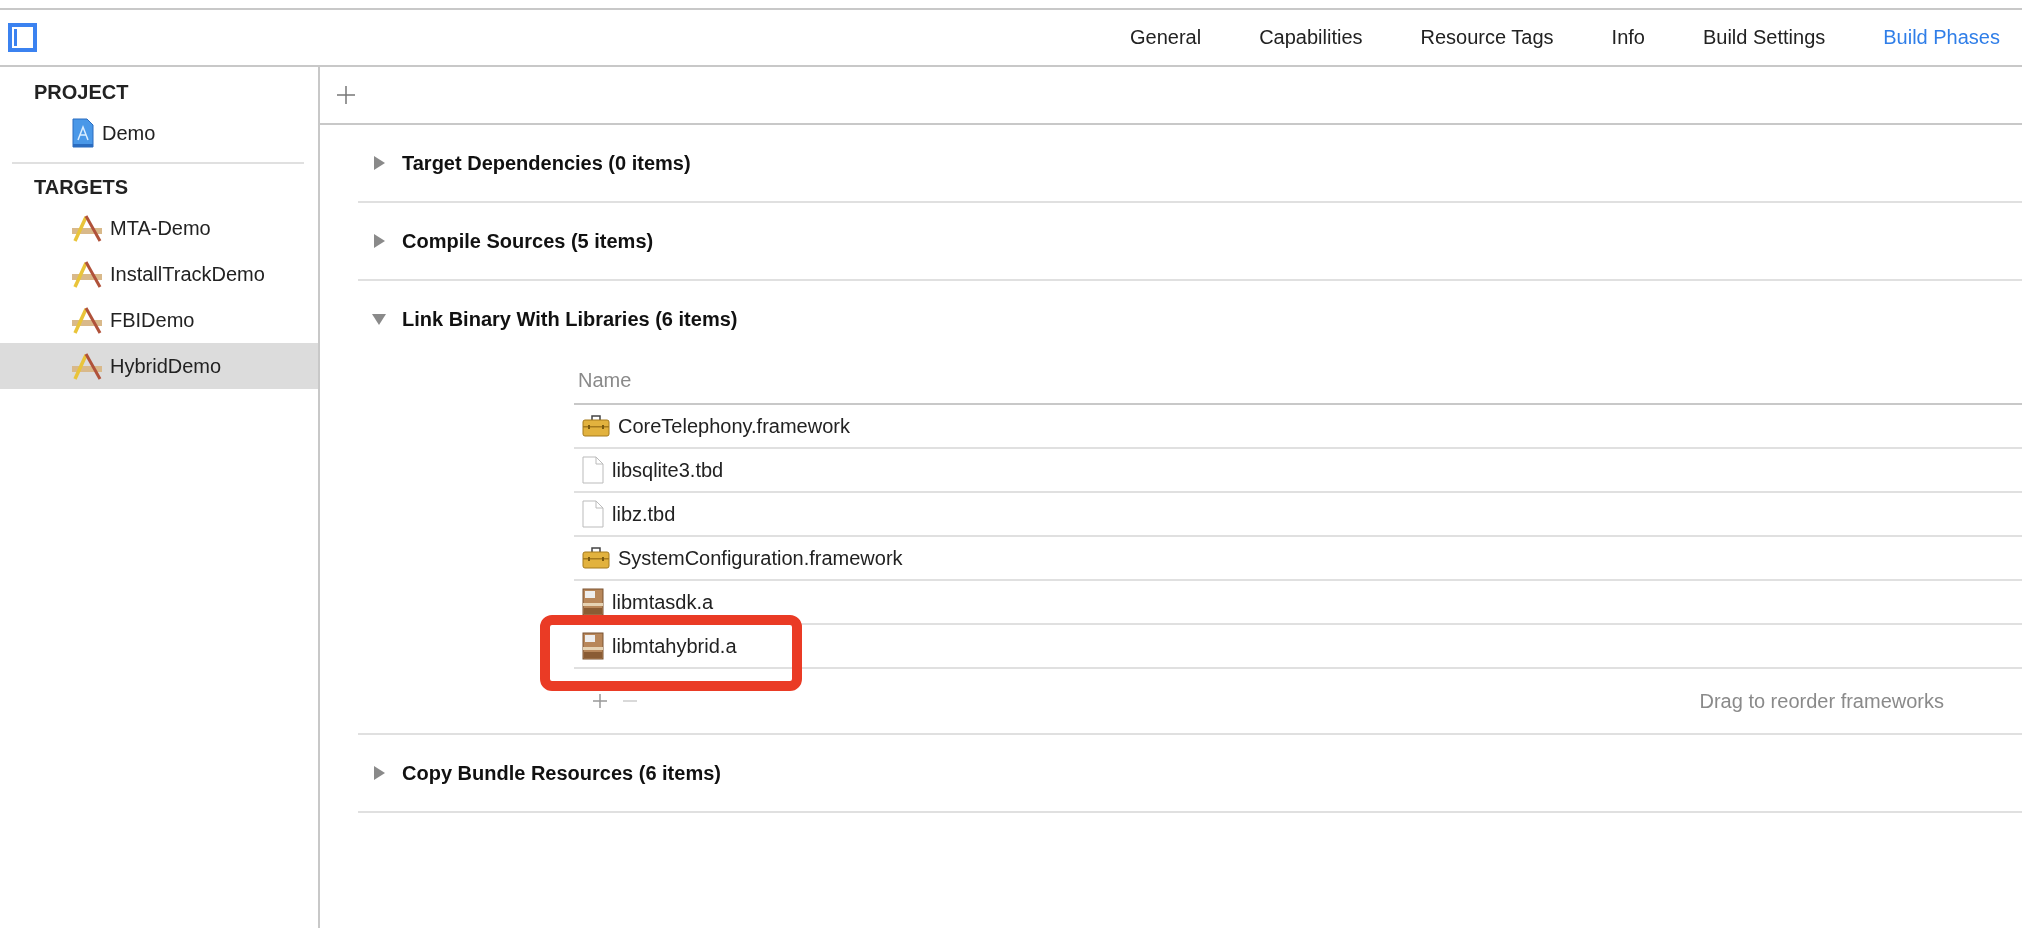 The image size is (2022, 928). I want to click on library-name: libmtahybrid.a, so click(674, 646).